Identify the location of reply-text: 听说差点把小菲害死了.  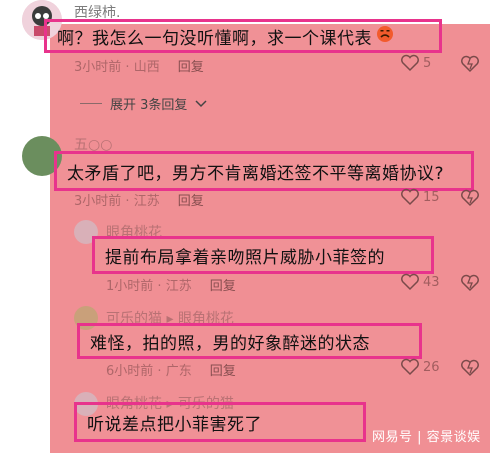
(174, 424).